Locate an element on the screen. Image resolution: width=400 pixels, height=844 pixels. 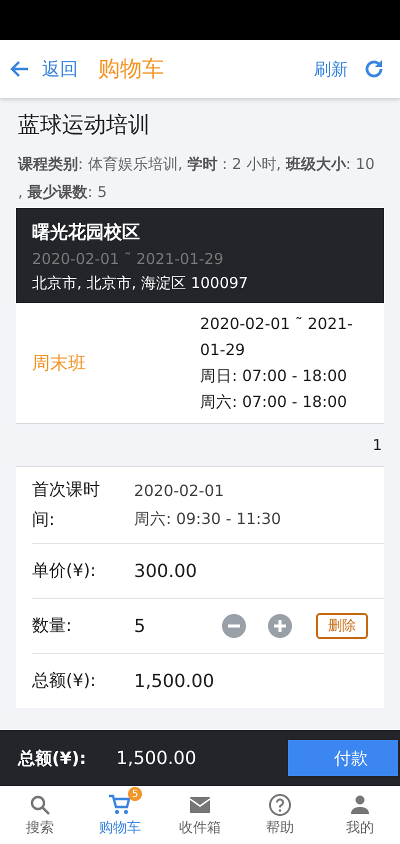
item-number: 1 is located at coordinates (377, 445).